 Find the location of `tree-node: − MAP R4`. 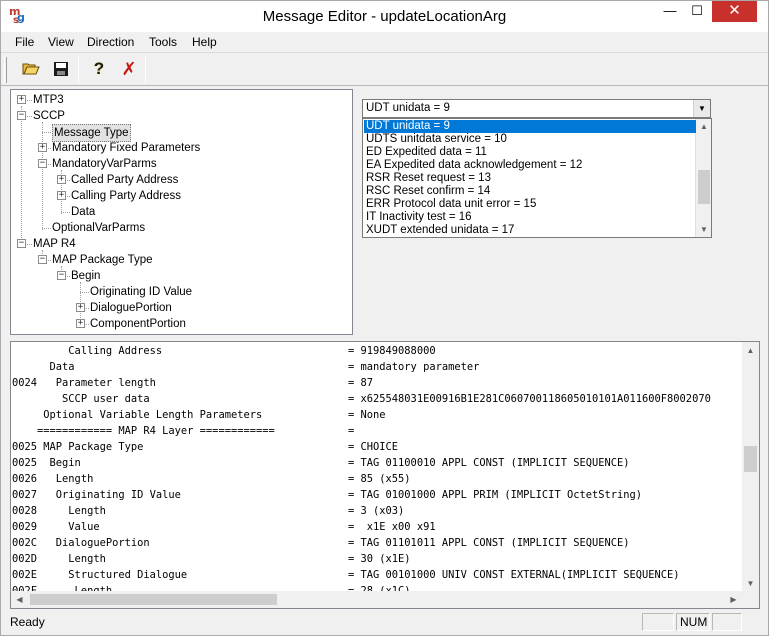

tree-node: − MAP R4 is located at coordinates (181, 244).